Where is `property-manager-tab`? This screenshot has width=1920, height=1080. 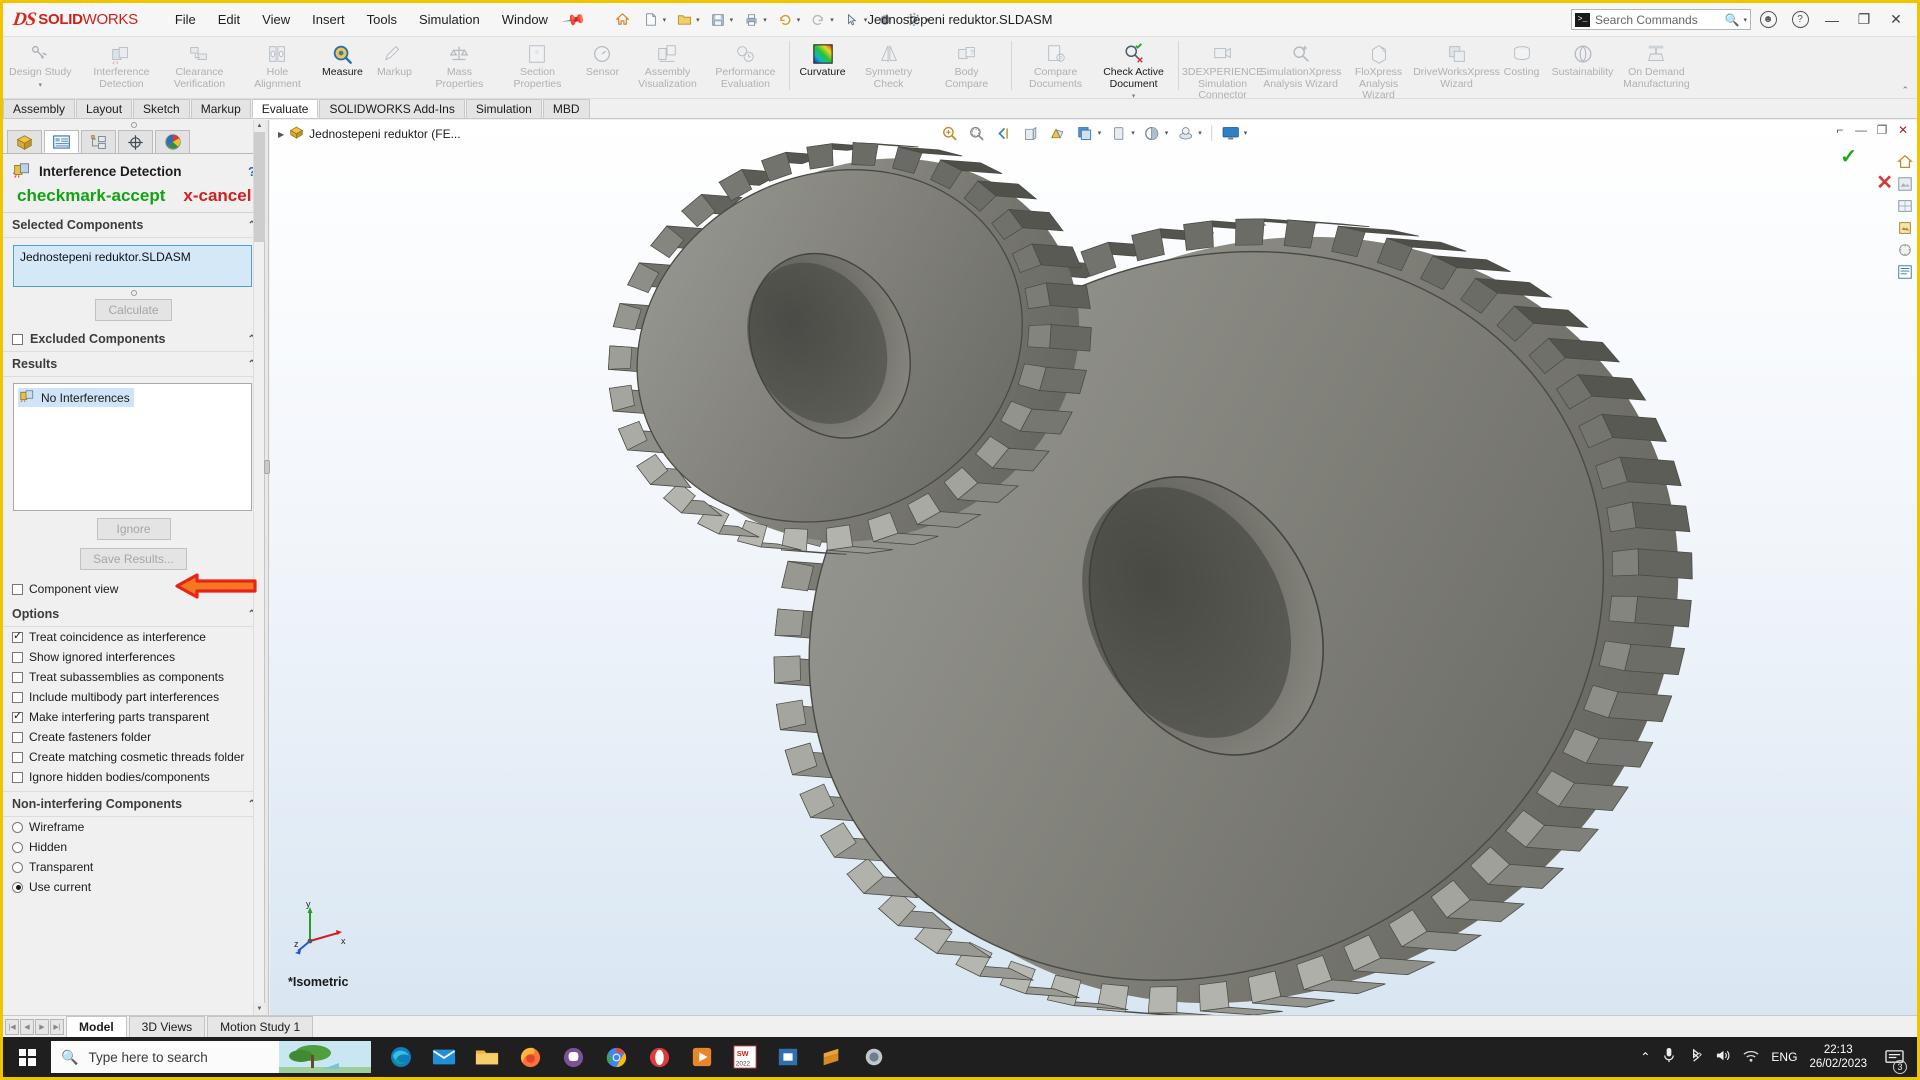 property-manager-tab is located at coordinates (61, 141).